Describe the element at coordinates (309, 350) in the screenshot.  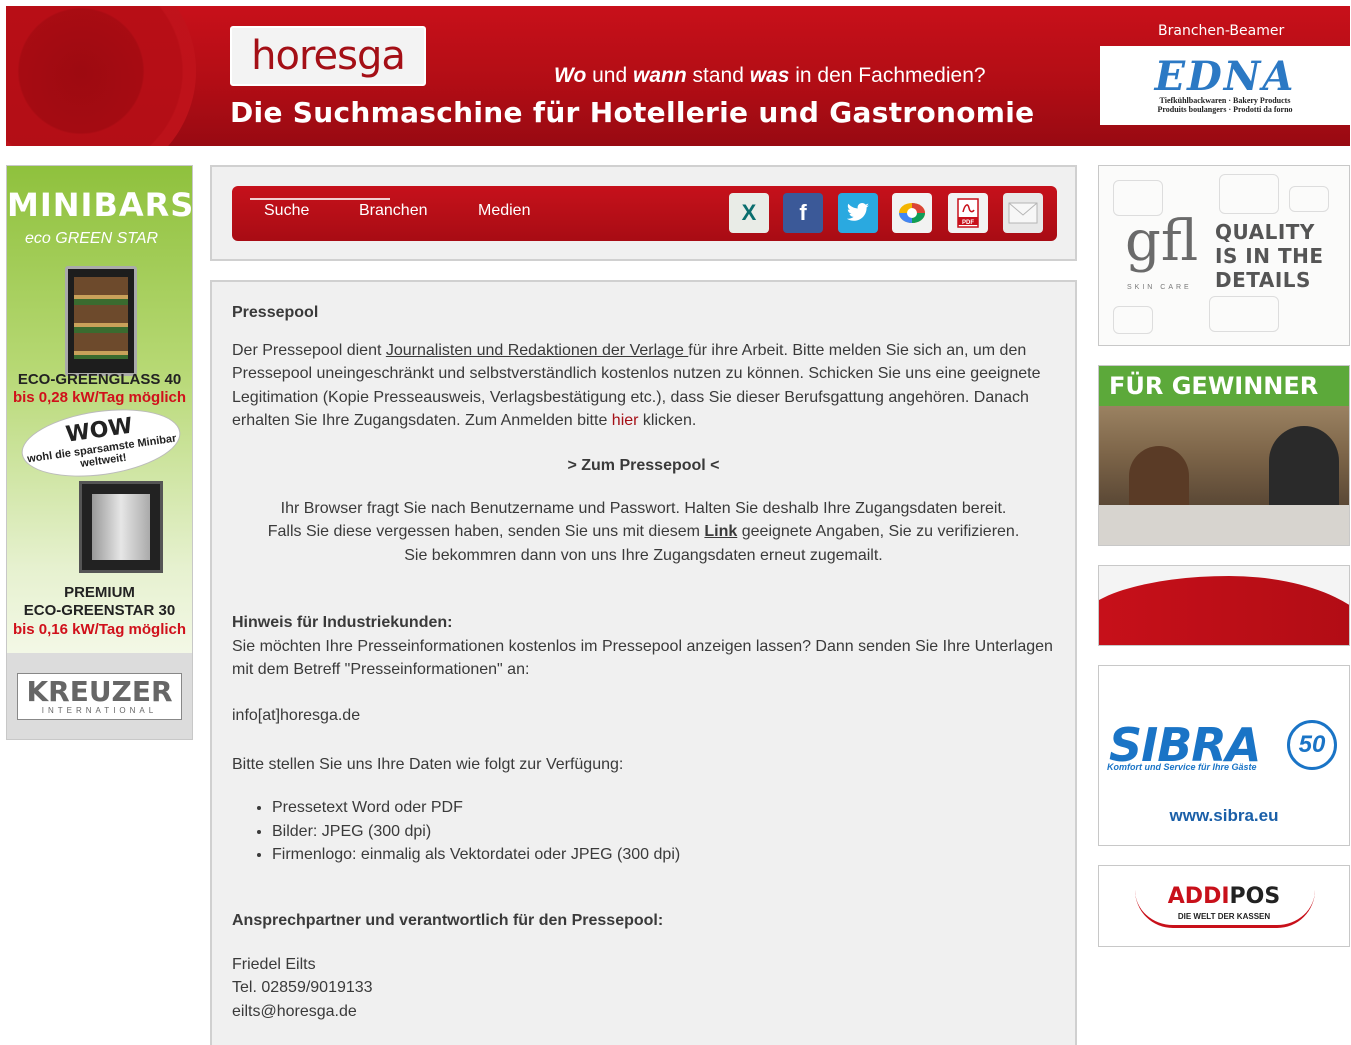
I see `intro-text: Der Pressepool dient` at that location.